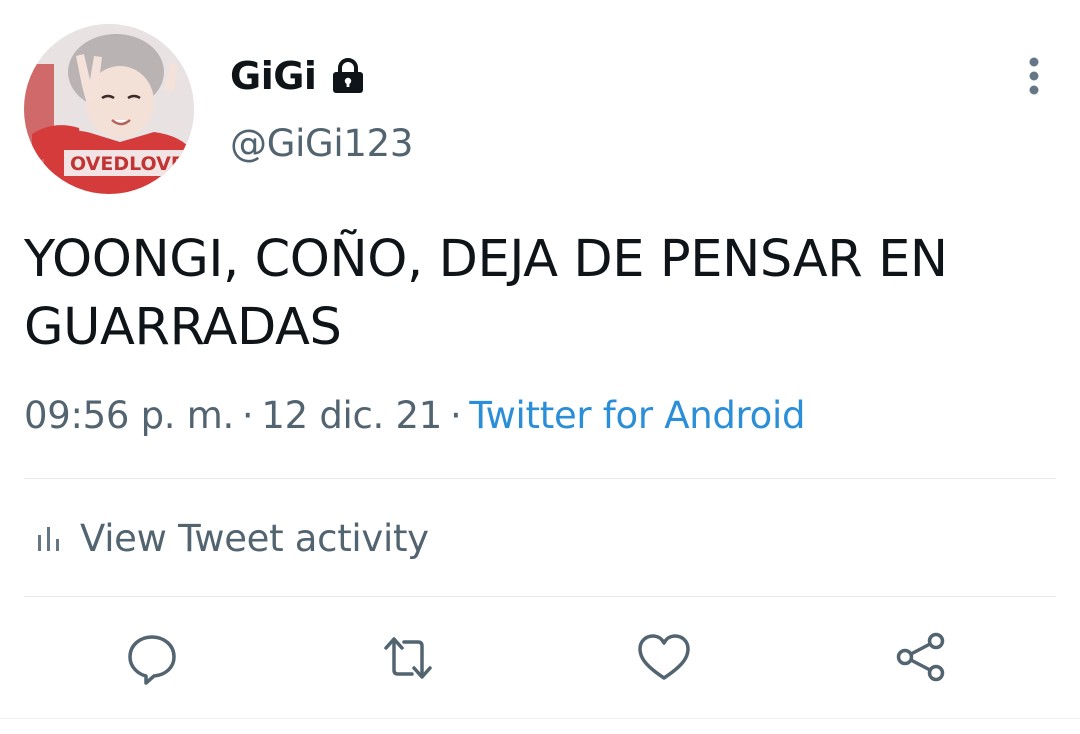  I want to click on reply-button, so click(152, 658).